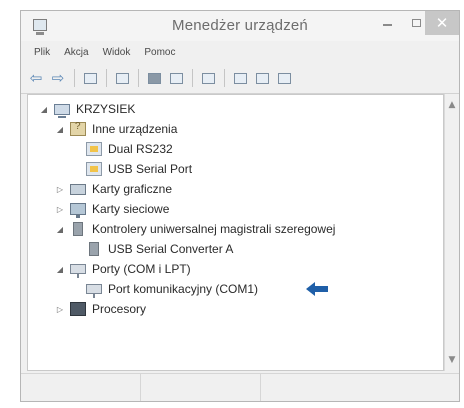 This screenshot has width=464, height=408. Describe the element at coordinates (317, 289) in the screenshot. I see `pointer-arrow-icon` at that location.